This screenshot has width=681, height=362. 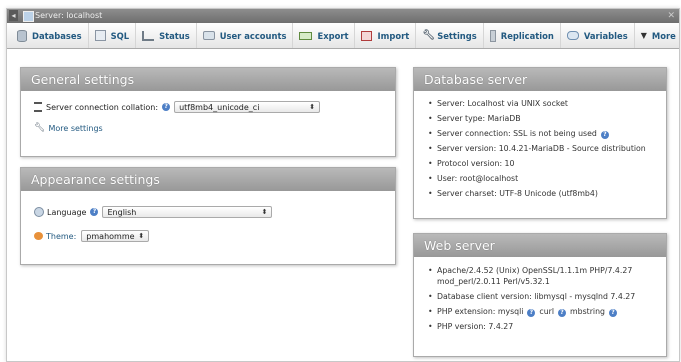 I want to click on language-select: English ⬍, so click(x=187, y=212).